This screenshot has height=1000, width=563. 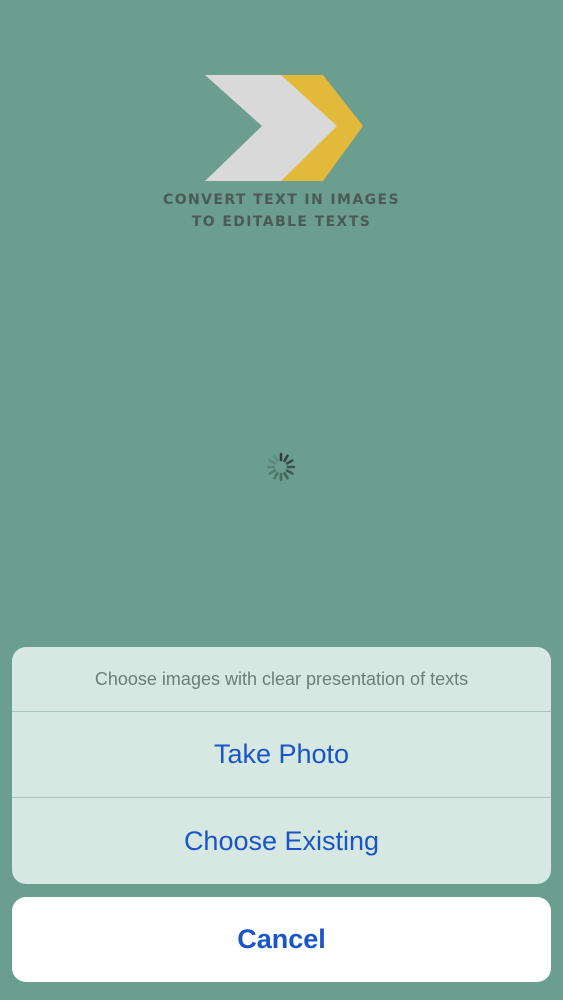 I want to click on tagline-line-2: TO EDITABLE TEXTS, so click(x=281, y=222).